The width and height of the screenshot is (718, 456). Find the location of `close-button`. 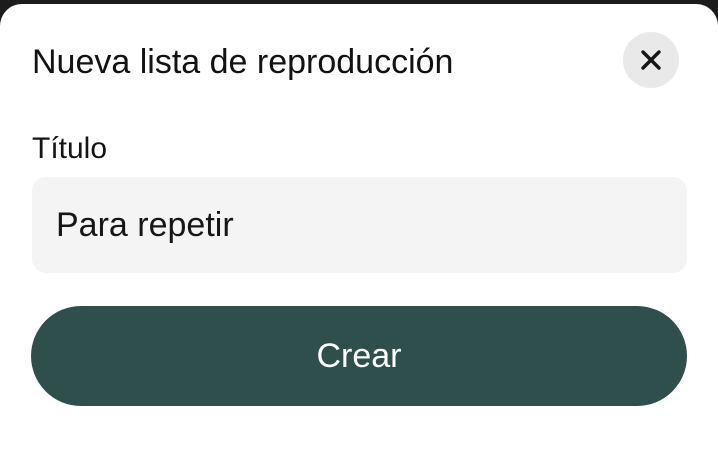

close-button is located at coordinates (651, 60).